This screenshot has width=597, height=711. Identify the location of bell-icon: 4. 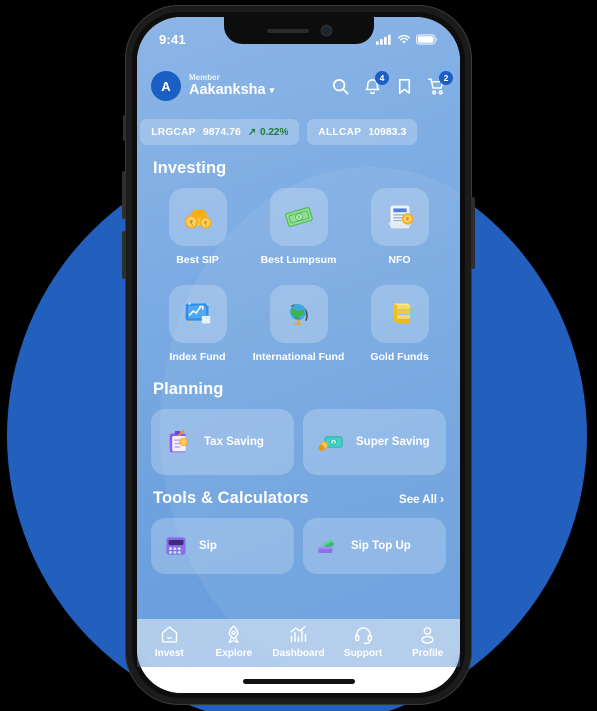
(376, 83).